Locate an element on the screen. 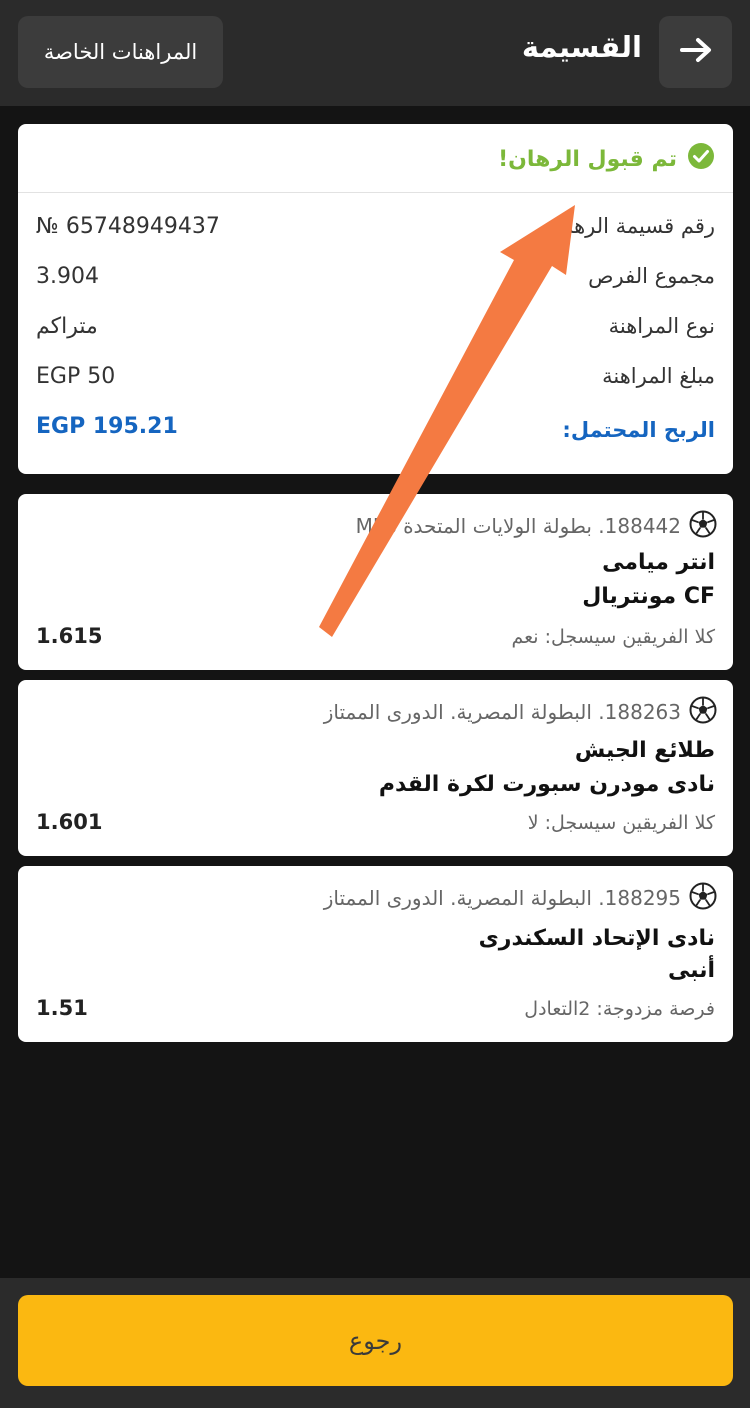 The width and height of the screenshot is (750, 1408). team-away: نادى مودرن سبورت لكرة القدم is located at coordinates (546, 784).